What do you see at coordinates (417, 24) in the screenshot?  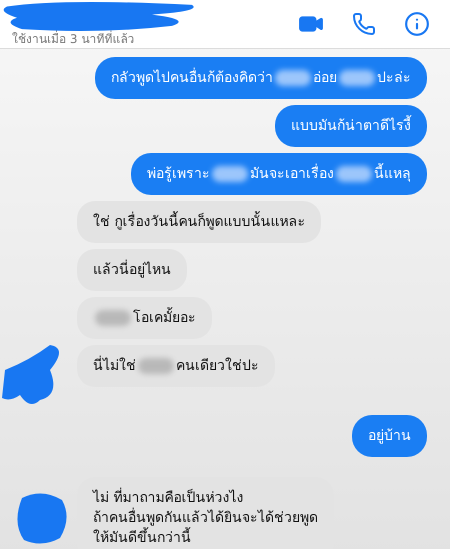 I see `info-icon` at bounding box center [417, 24].